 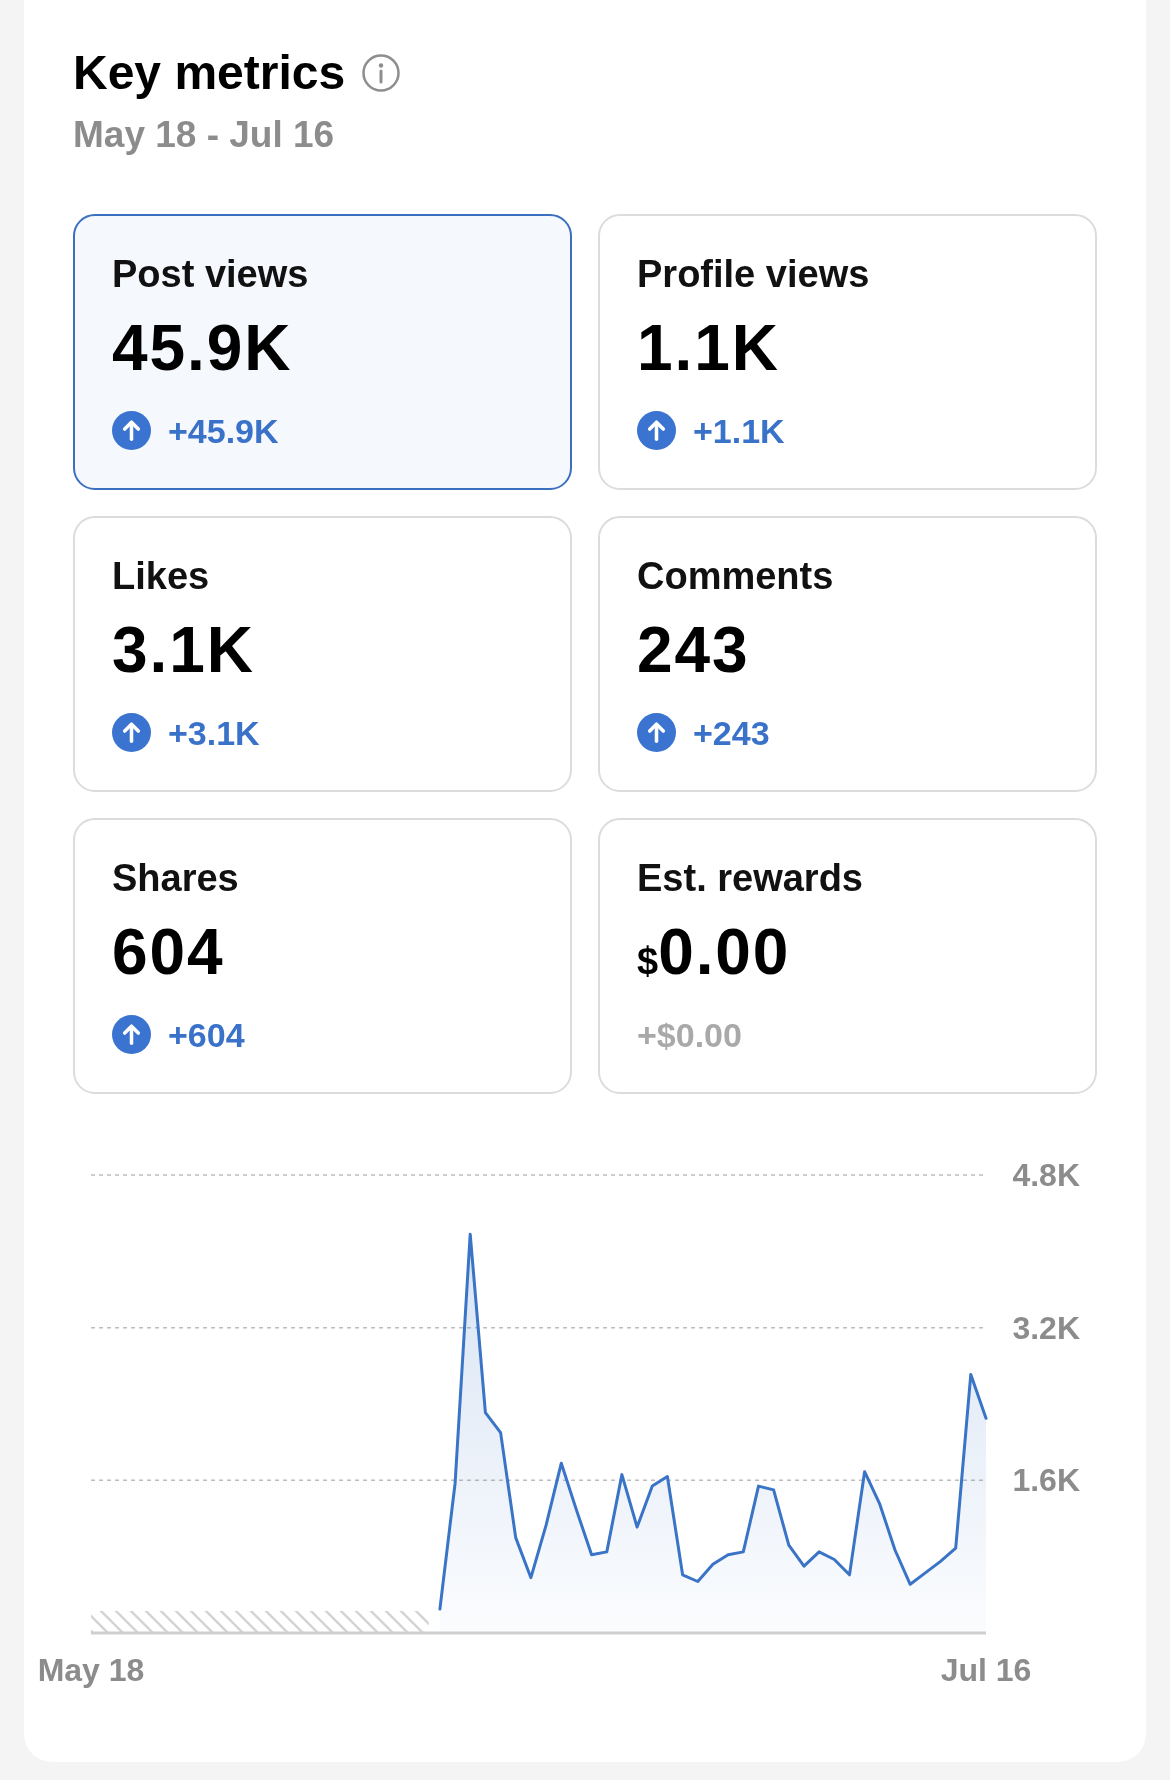 What do you see at coordinates (693, 650) in the screenshot?
I see `metric-value: 243` at bounding box center [693, 650].